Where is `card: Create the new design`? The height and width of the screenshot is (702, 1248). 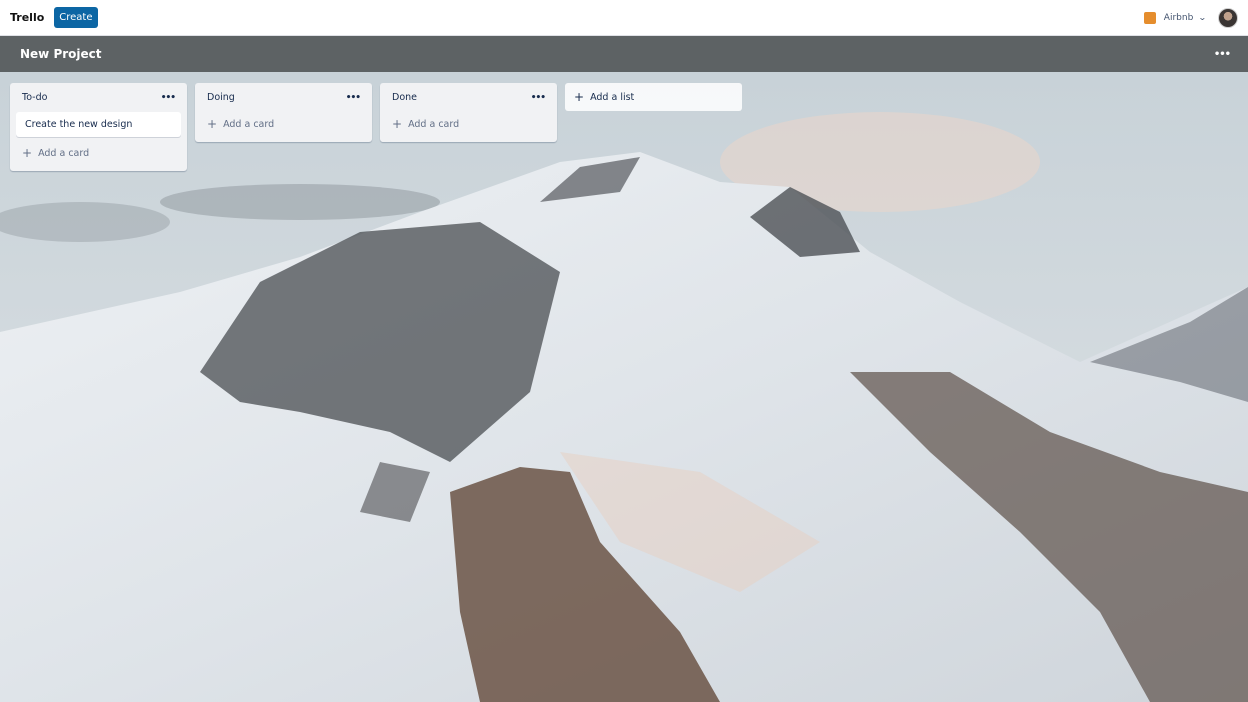 card: Create the new design is located at coordinates (98, 124).